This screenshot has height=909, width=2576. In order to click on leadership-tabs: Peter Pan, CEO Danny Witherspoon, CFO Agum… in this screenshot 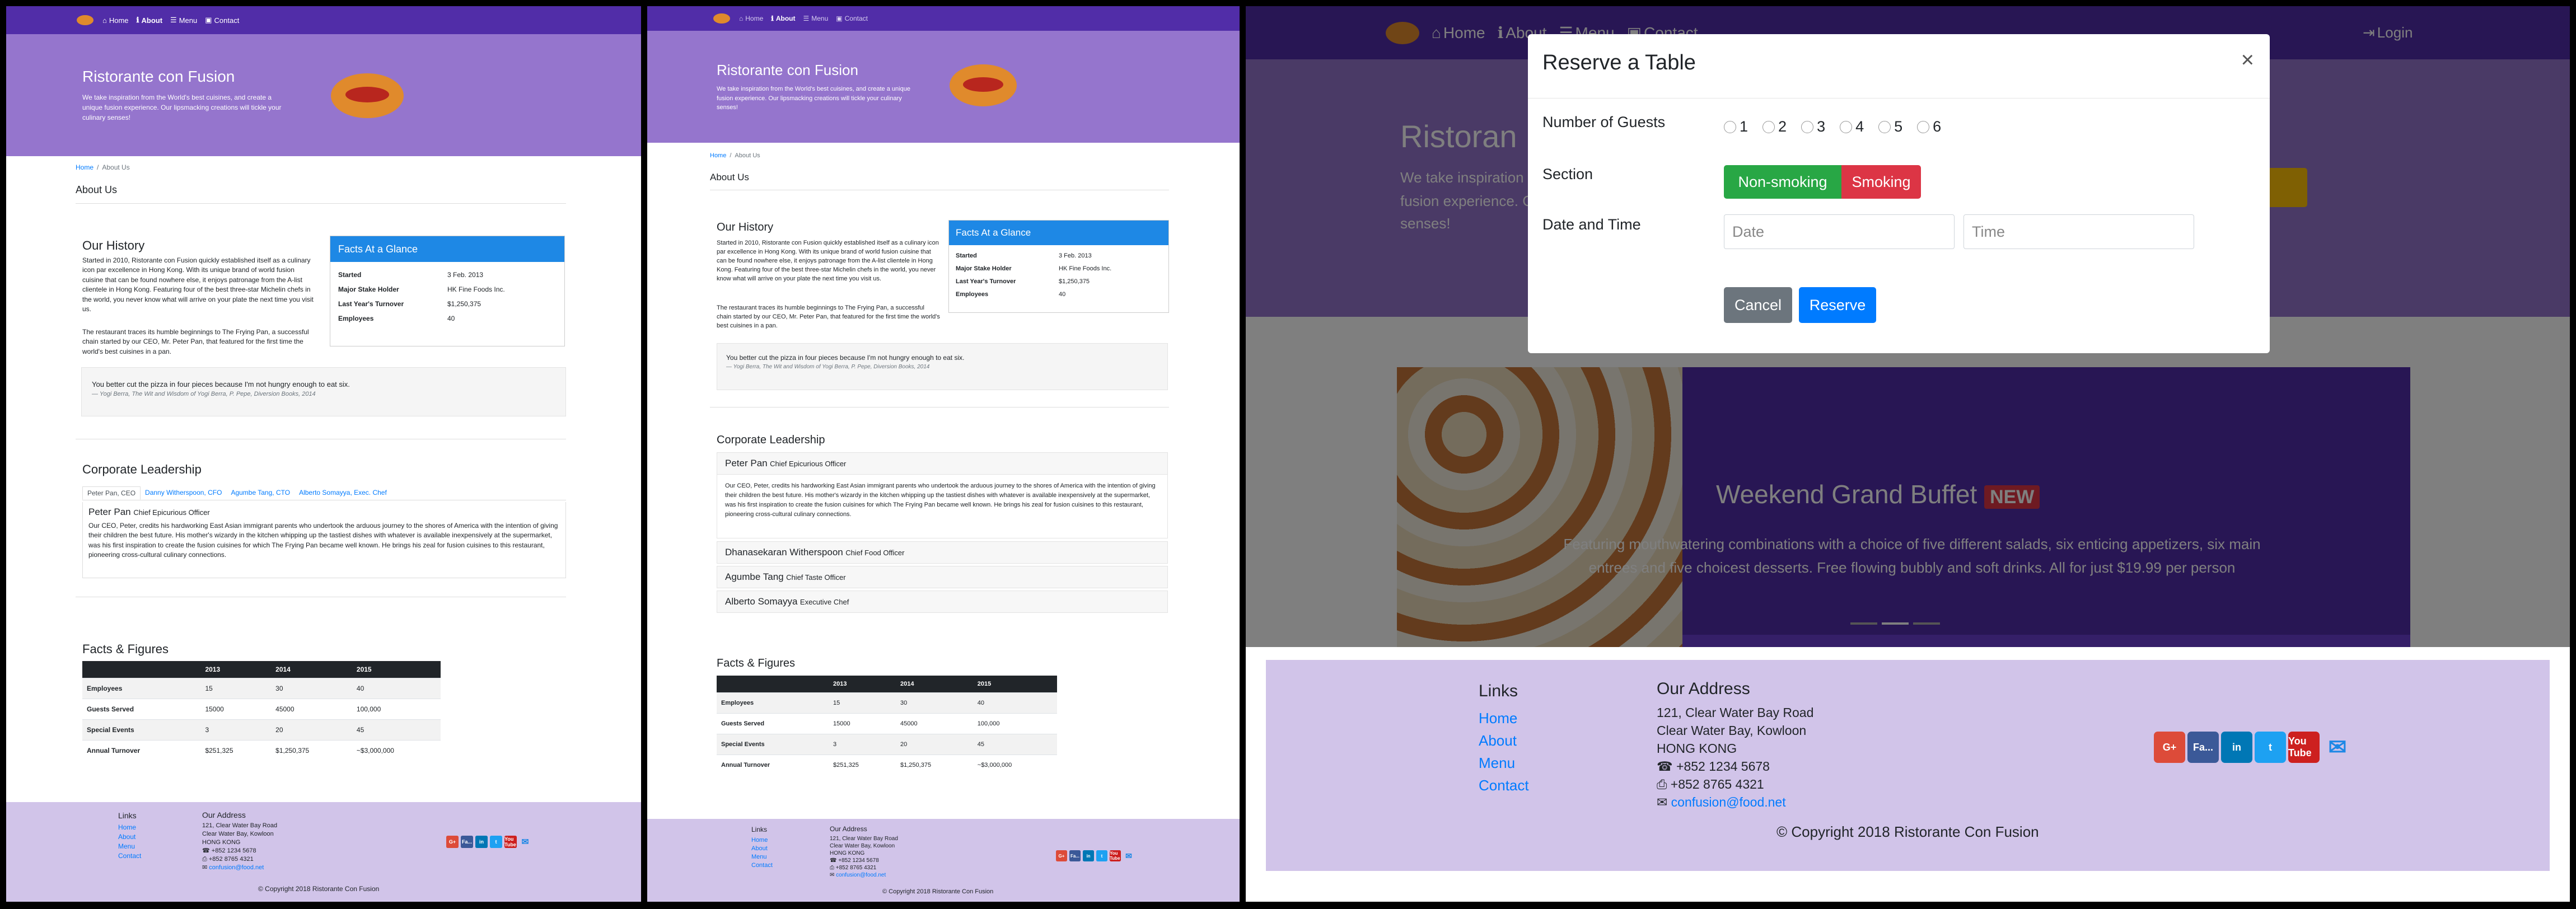, I will do `click(324, 493)`.